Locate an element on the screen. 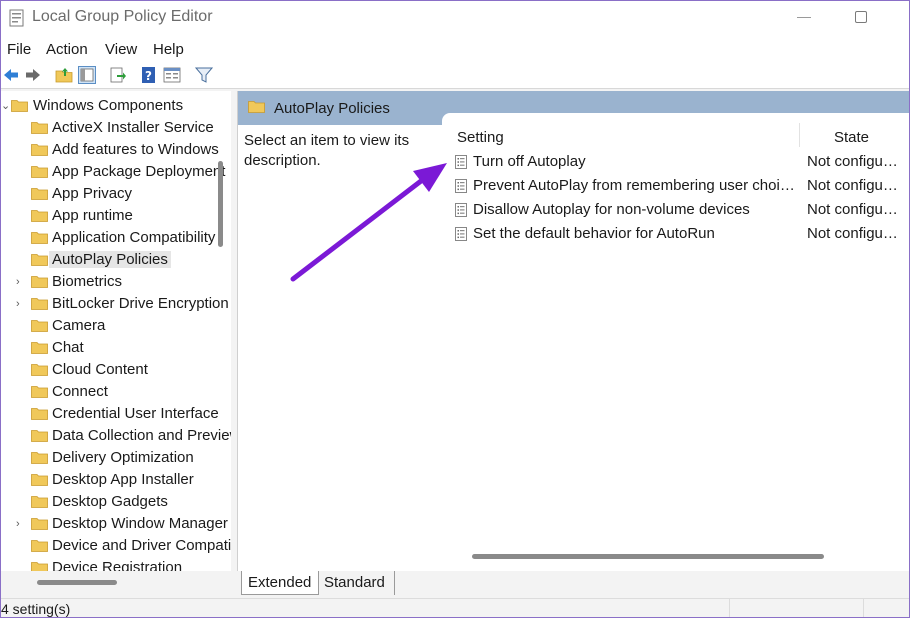 Image resolution: width=910 pixels, height=618 pixels. menu-action: Action is located at coordinates (67, 49).